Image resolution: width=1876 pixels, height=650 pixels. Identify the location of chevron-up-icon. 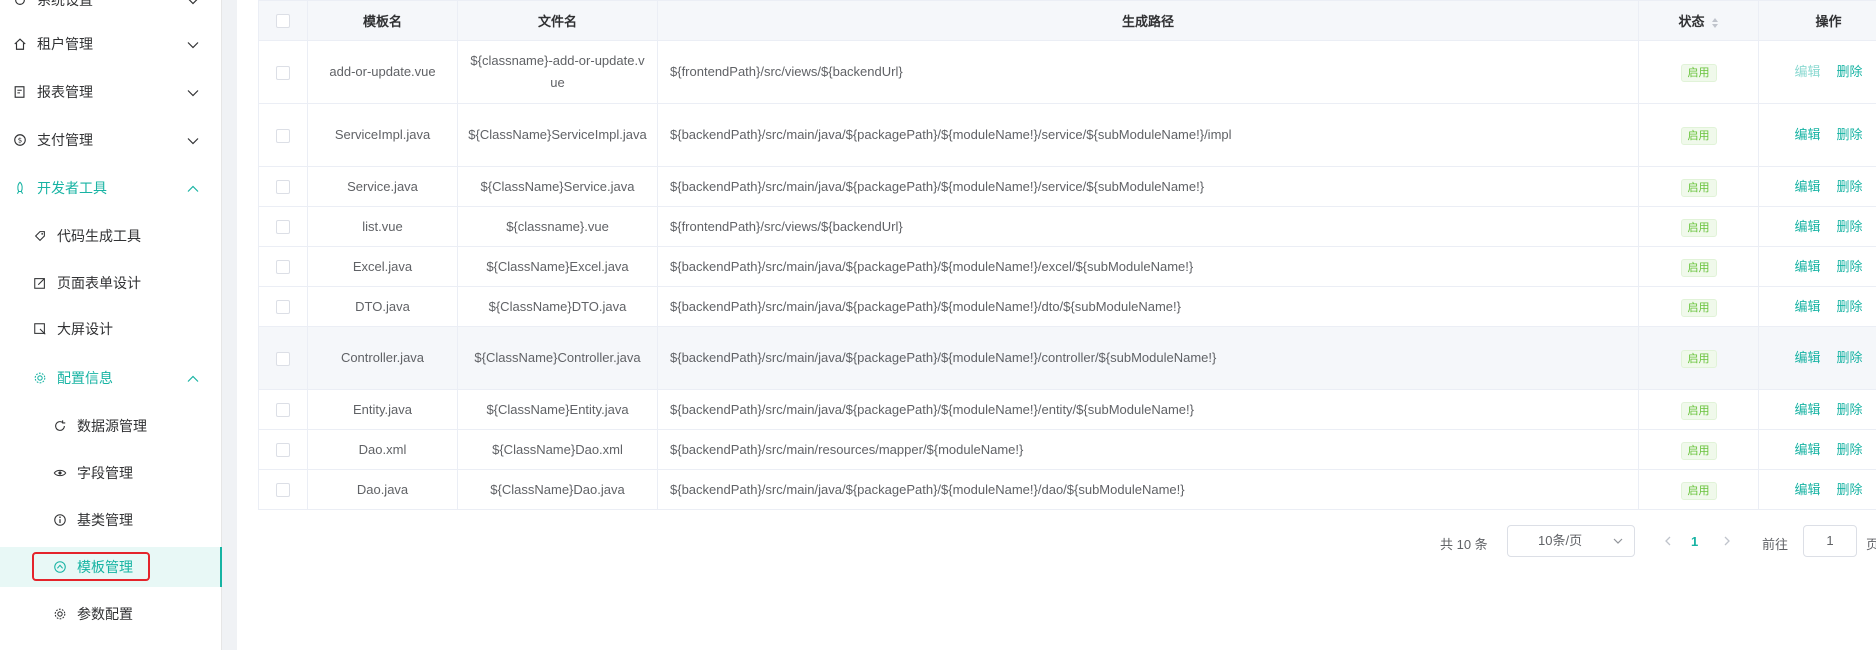
(193, 188).